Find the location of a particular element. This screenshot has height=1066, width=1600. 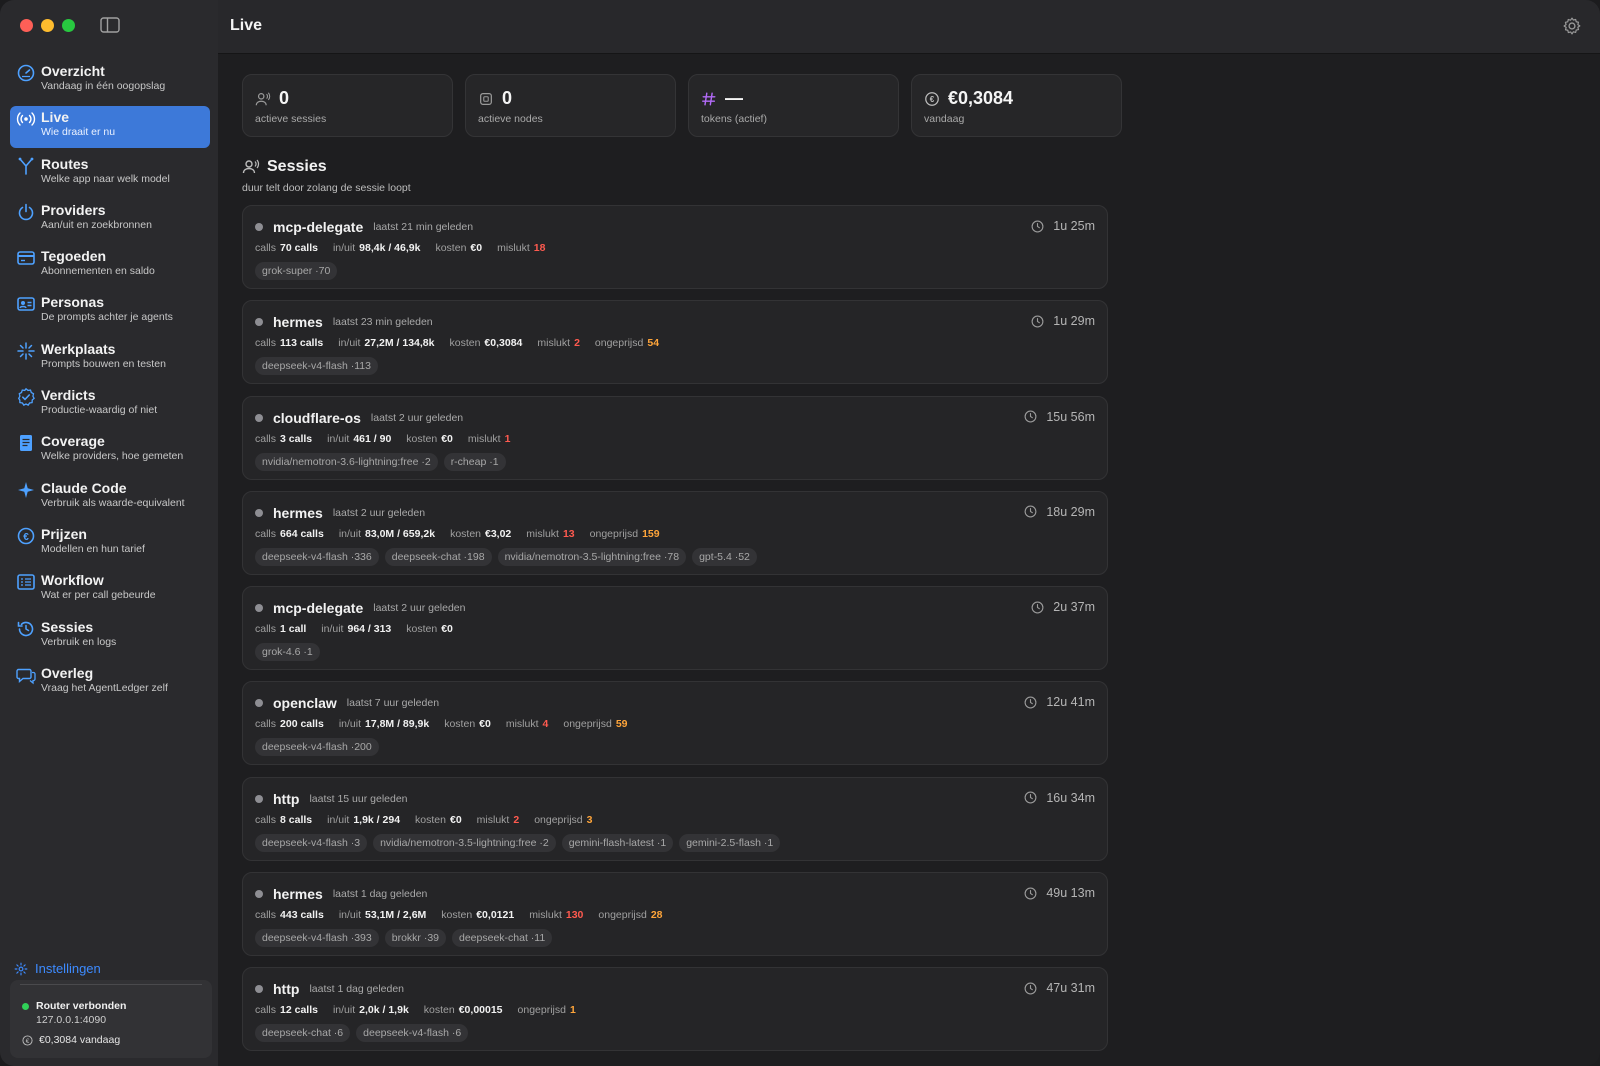

sidebar-item-personas: Personas De prompts achter je agents is located at coordinates (110, 312).